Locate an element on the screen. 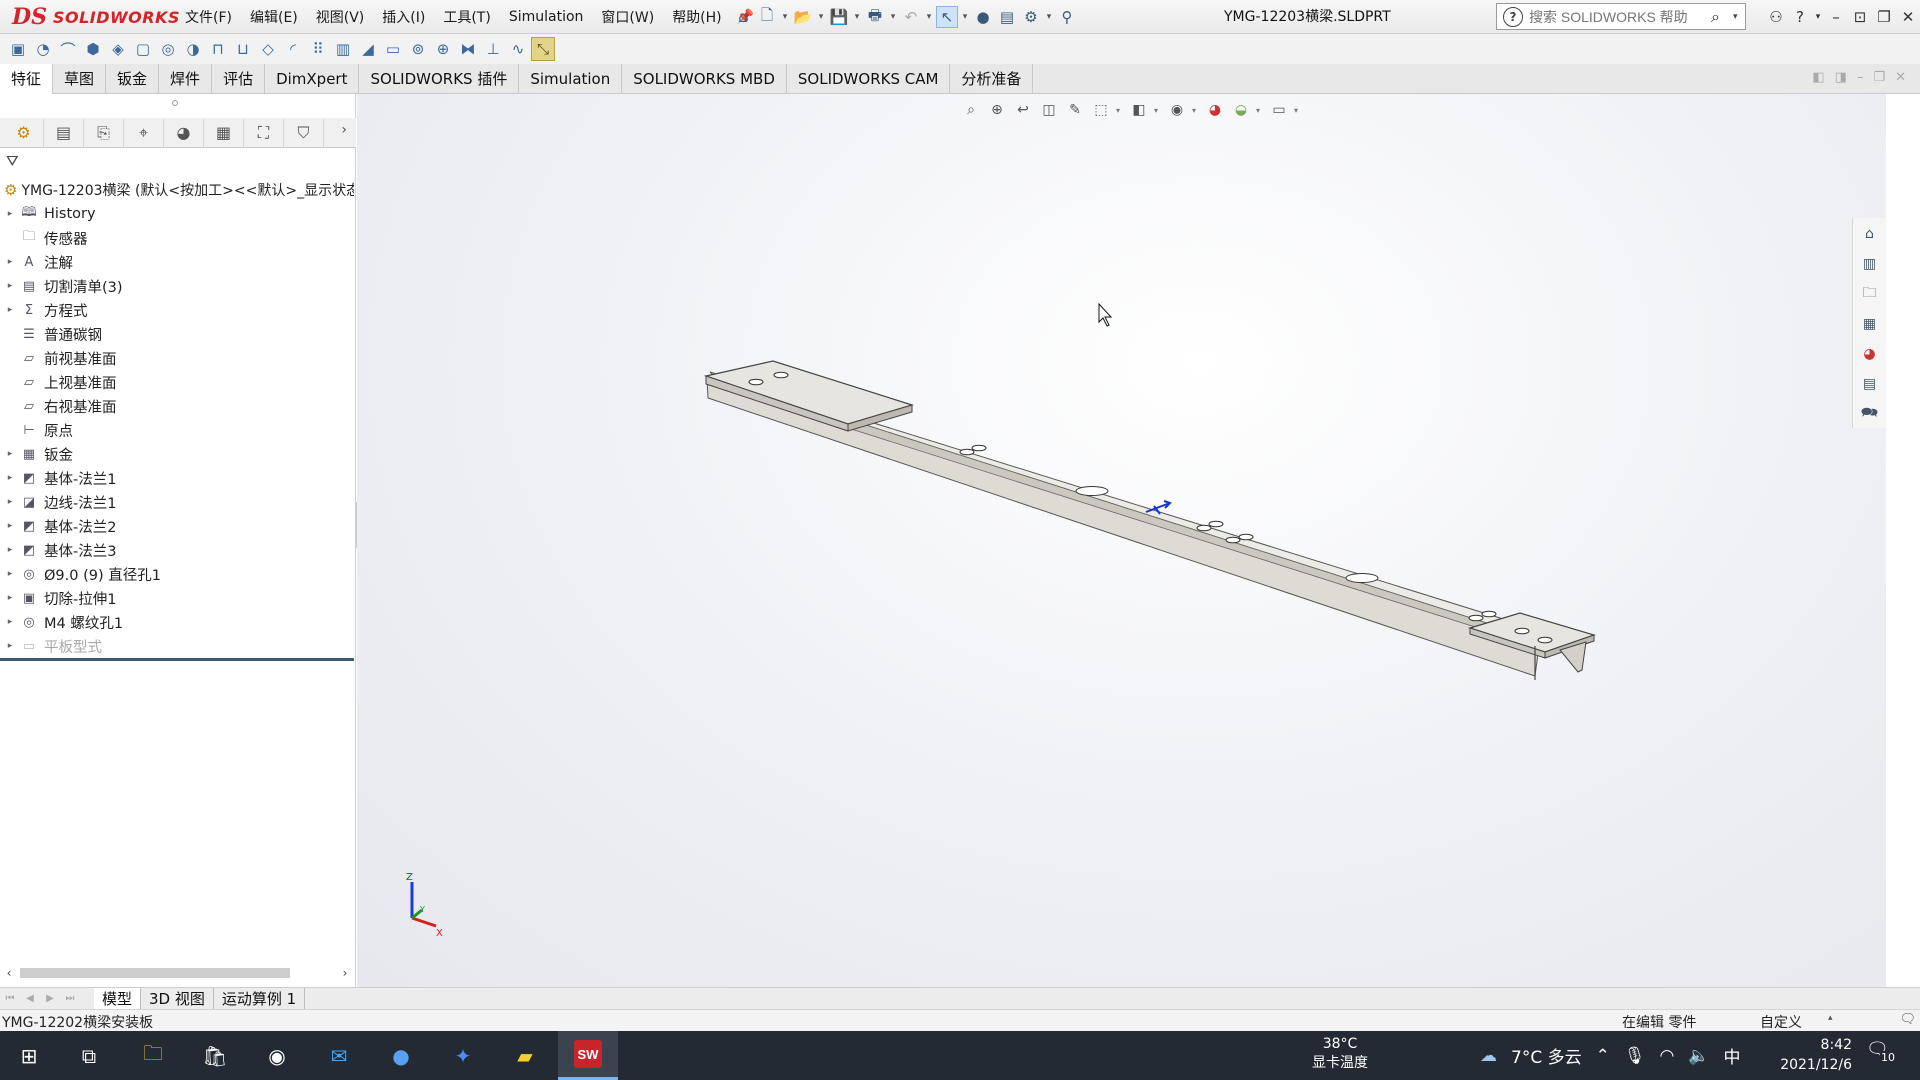  tree-item: ▸ ◩ 基体-法兰3 is located at coordinates (177, 550).